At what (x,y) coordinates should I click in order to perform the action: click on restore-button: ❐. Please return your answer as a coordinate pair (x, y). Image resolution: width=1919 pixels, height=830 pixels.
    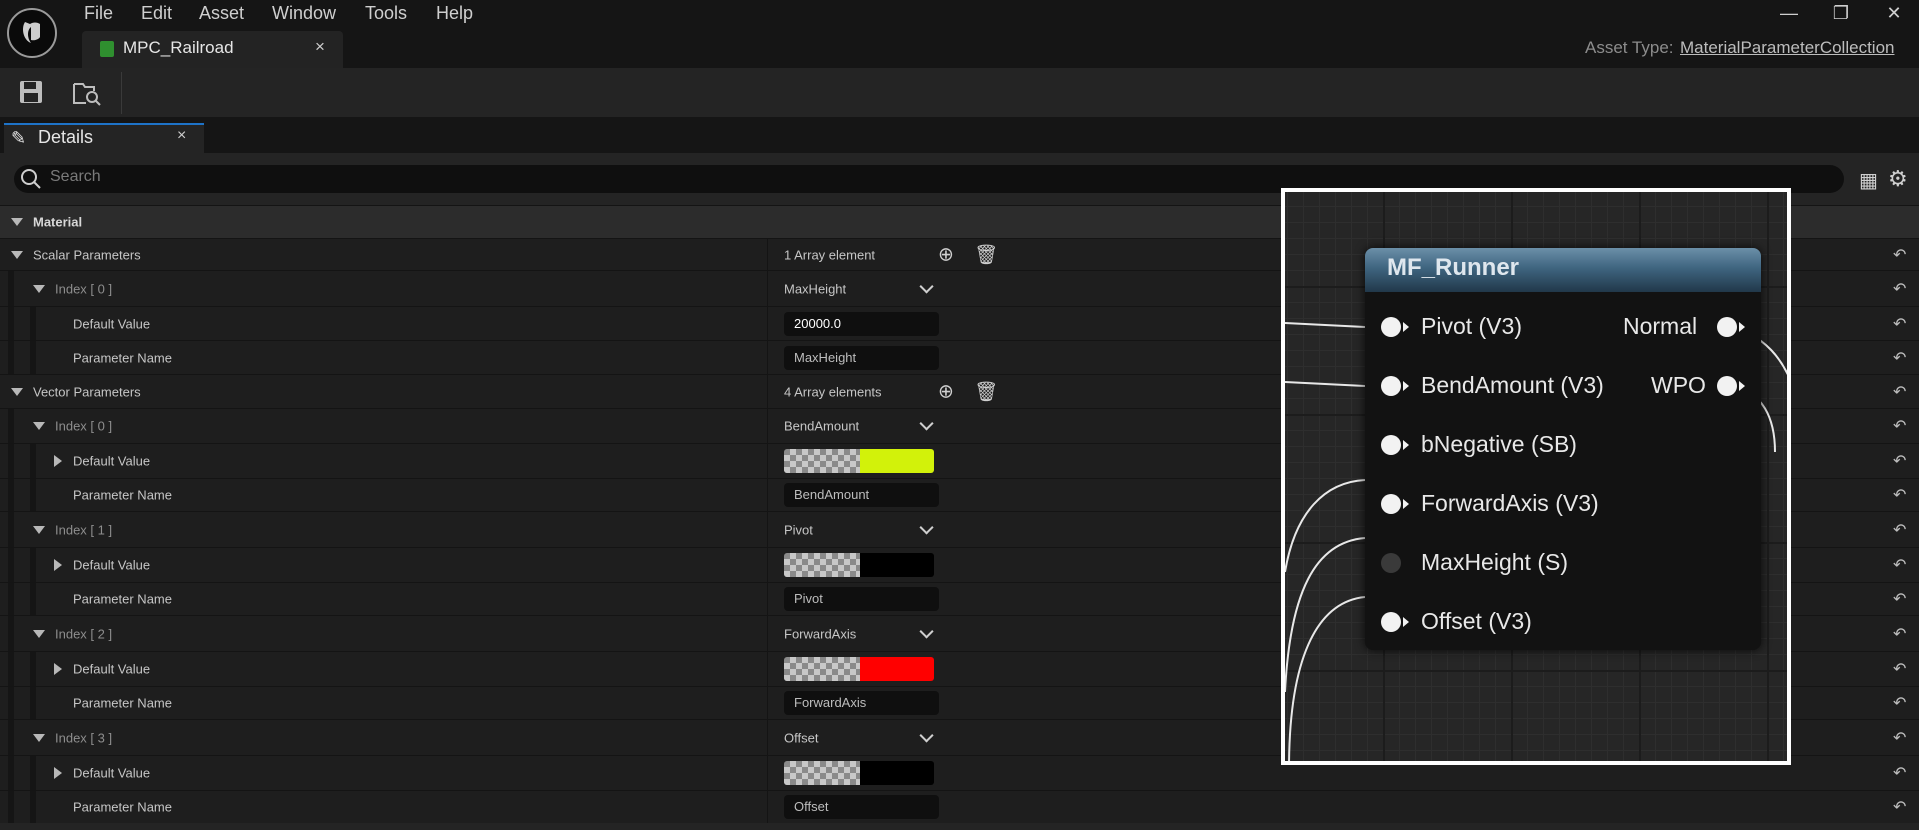
    Looking at the image, I should click on (1841, 13).